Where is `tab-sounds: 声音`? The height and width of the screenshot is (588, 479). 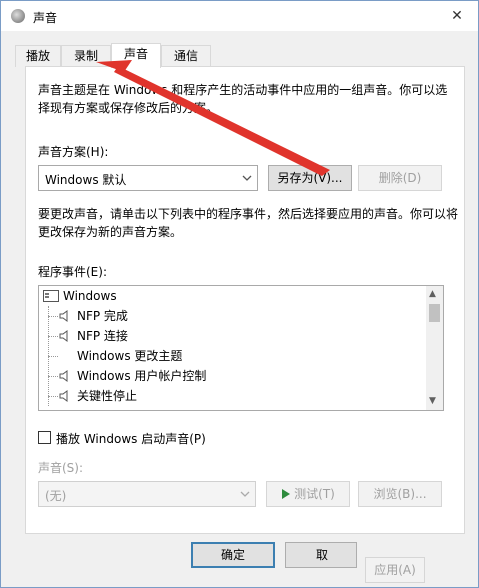
tab-sounds: 声音 is located at coordinates (136, 55).